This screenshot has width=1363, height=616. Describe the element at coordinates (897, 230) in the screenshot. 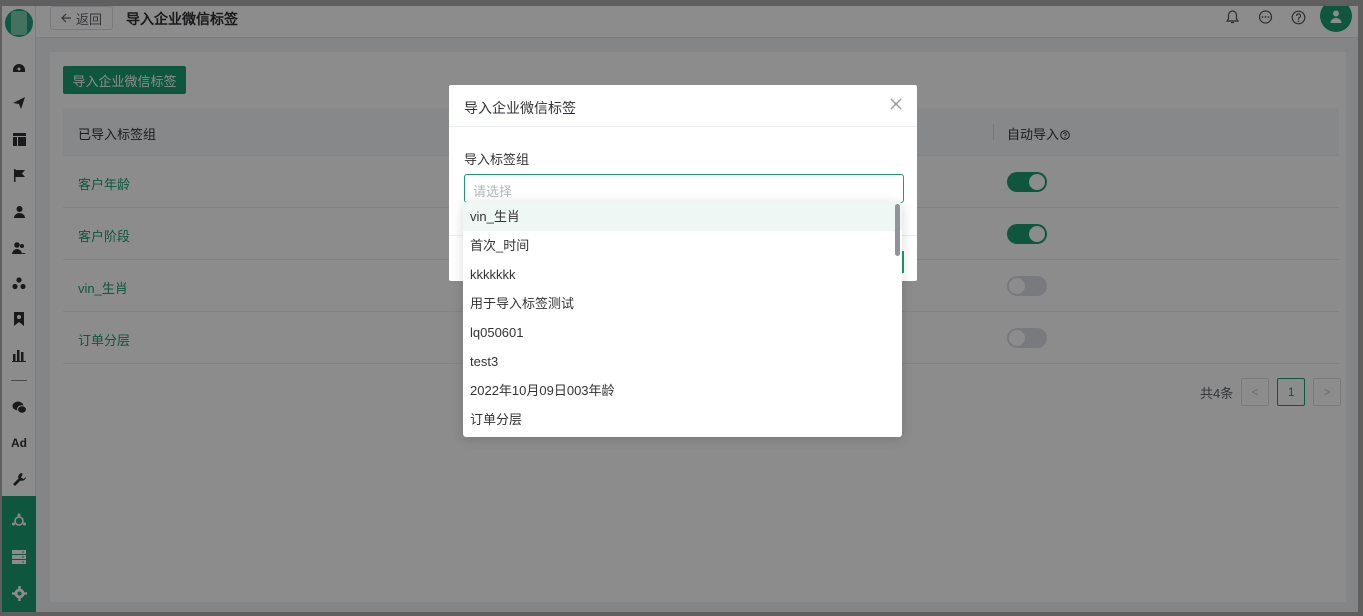

I see `dropdown-scrollbar` at that location.